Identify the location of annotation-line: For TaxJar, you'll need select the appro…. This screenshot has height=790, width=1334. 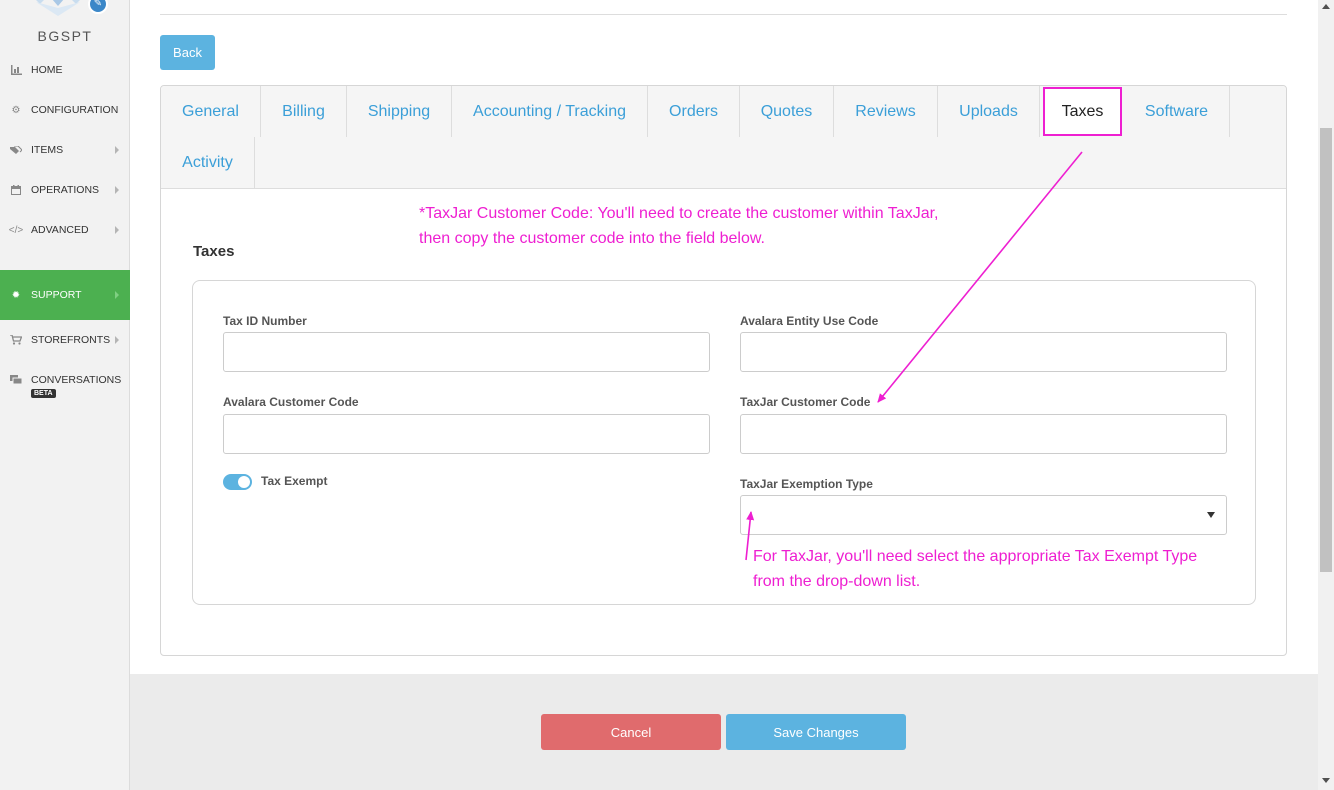
(975, 556).